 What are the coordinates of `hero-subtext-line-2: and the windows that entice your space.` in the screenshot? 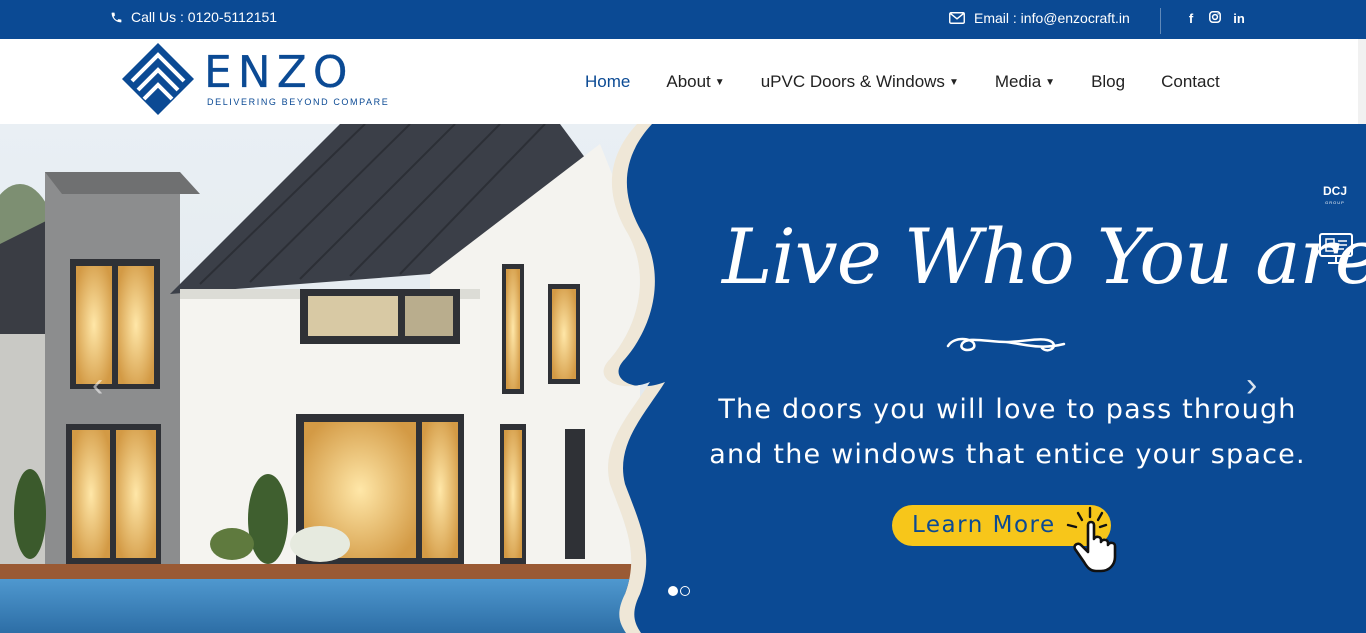 It's located at (1007, 454).